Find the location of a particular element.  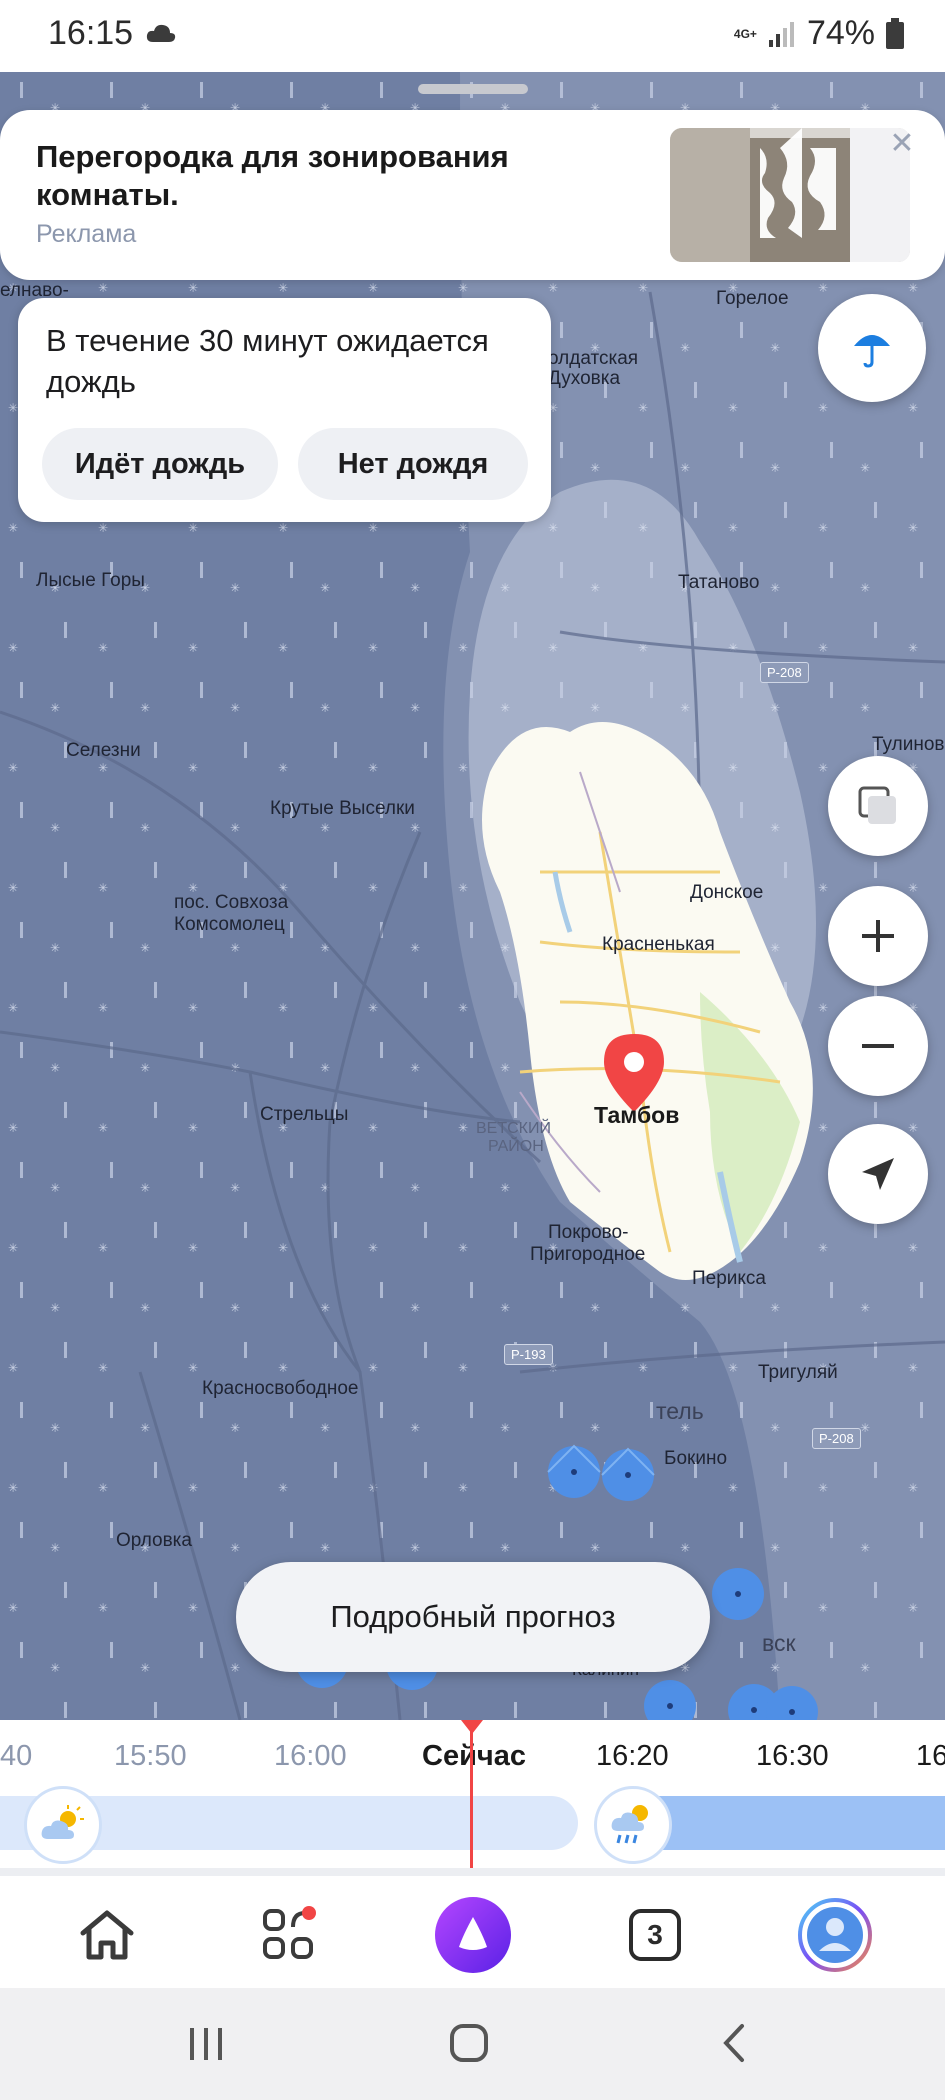

services-tab is located at coordinates (289, 1935).